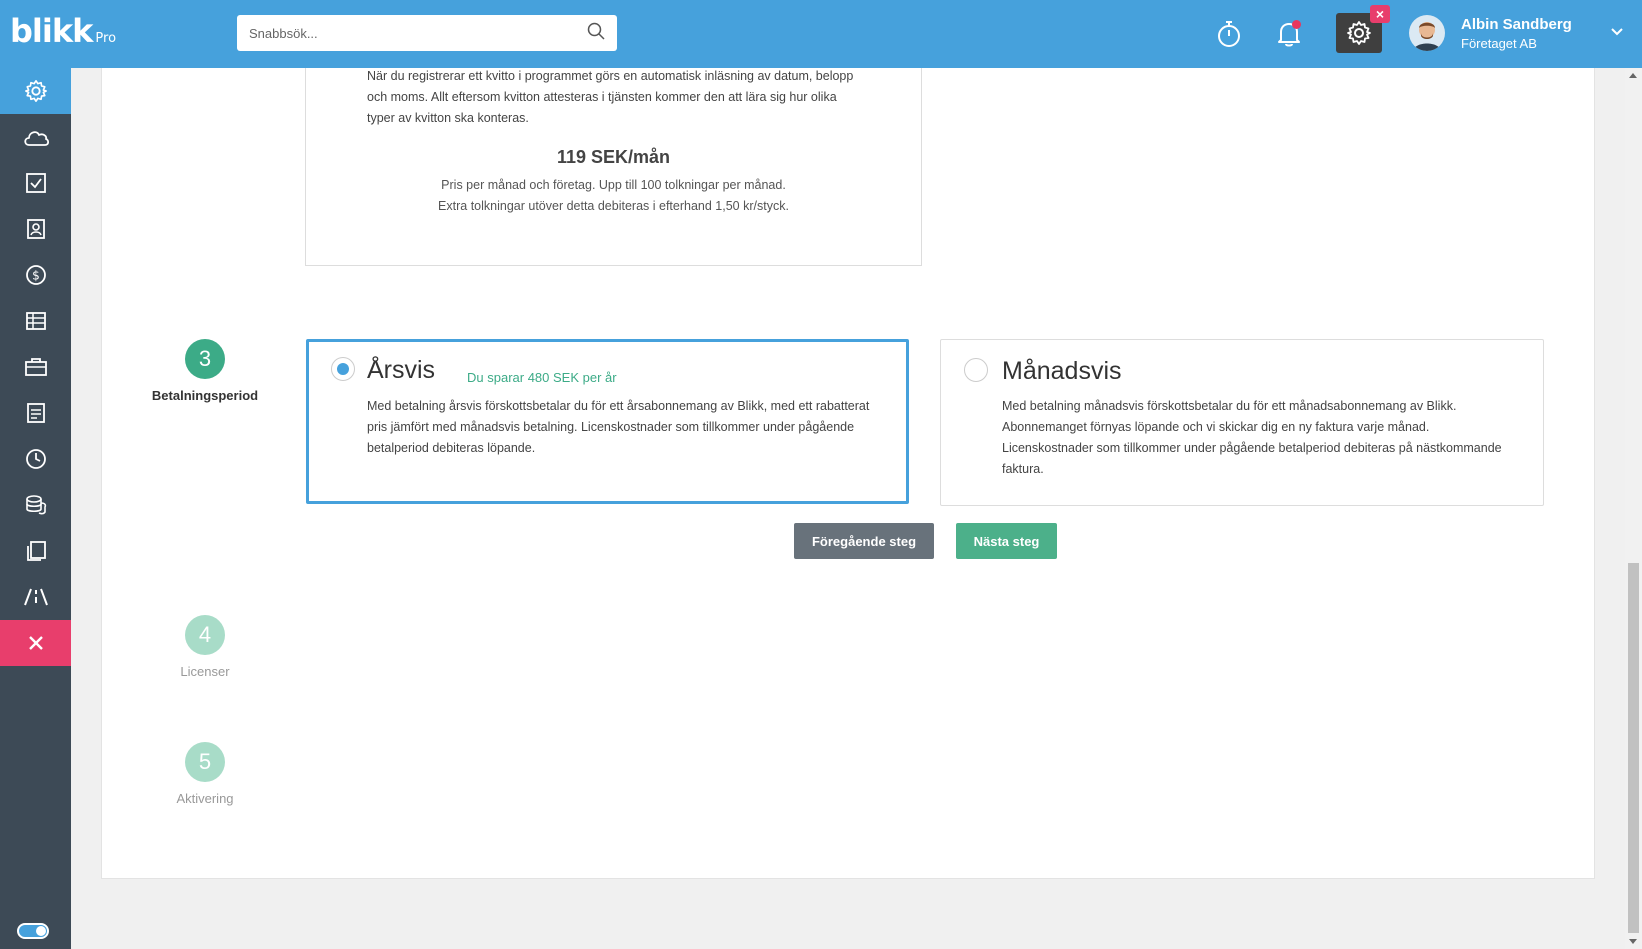 The width and height of the screenshot is (1642, 949). I want to click on step-3: 3 Betalningsperiod, so click(205, 371).